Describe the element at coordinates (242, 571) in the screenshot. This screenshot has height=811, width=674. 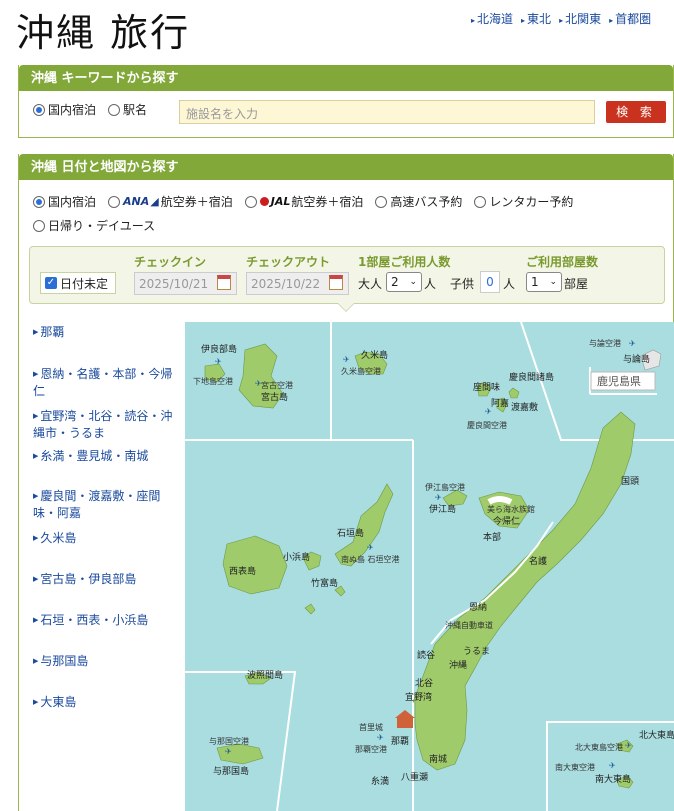
I see `map-label-iriomote: 西表島` at that location.